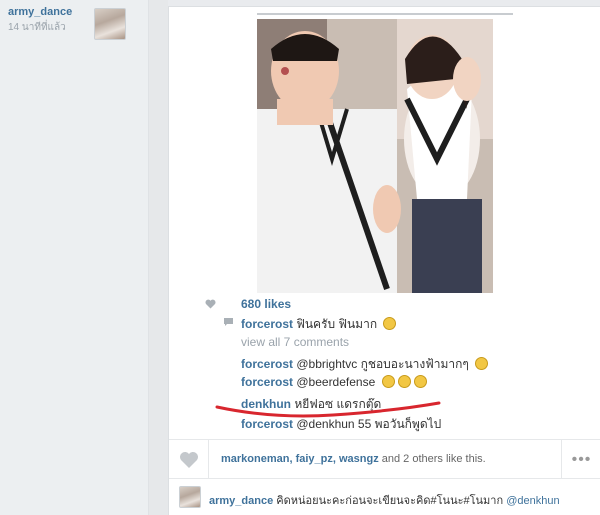 Image resolution: width=600 pixels, height=515 pixels. What do you see at coordinates (532, 501) in the screenshot?
I see `caption-mention: @denkhun` at bounding box center [532, 501].